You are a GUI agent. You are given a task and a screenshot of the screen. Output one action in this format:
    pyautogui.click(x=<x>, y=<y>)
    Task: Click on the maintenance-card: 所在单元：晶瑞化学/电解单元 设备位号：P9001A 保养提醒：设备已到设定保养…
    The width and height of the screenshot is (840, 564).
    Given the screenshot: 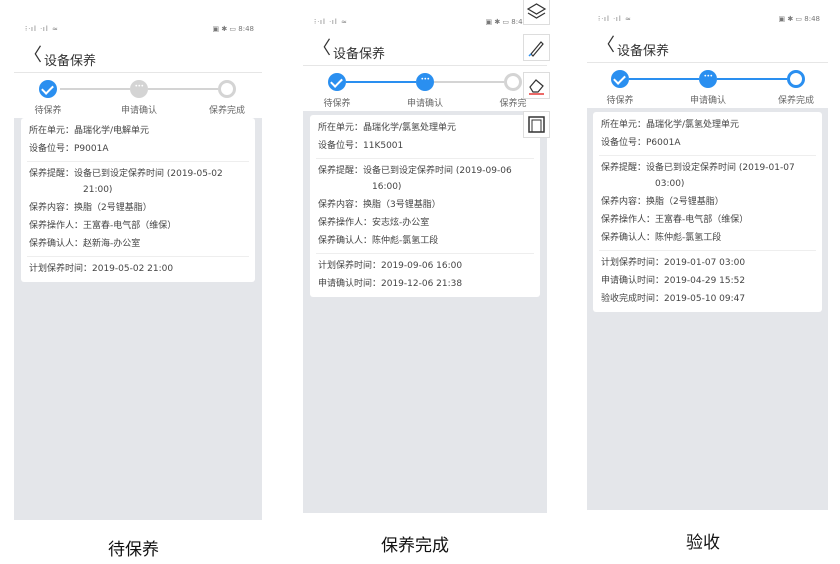 What is the action you would take?
    pyautogui.click(x=138, y=200)
    